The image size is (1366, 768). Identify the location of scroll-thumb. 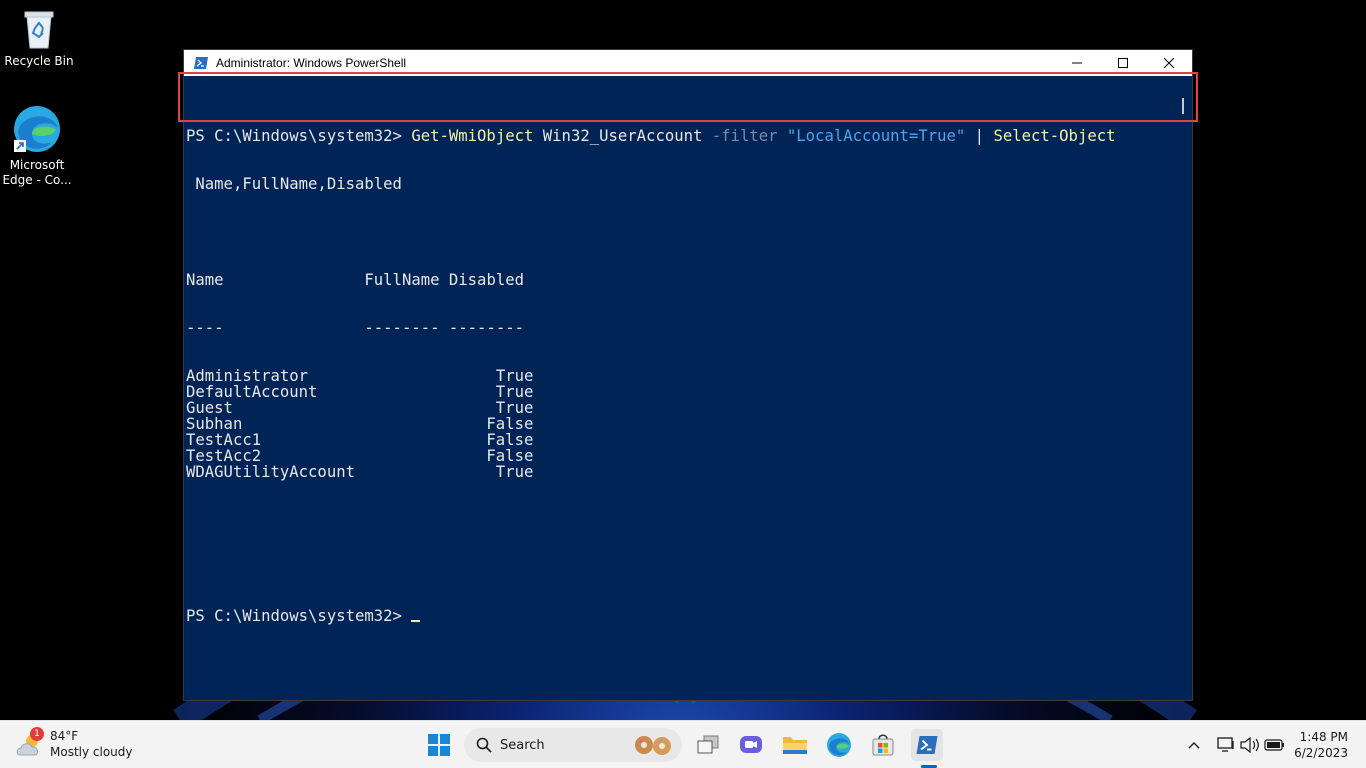
(1183, 106).